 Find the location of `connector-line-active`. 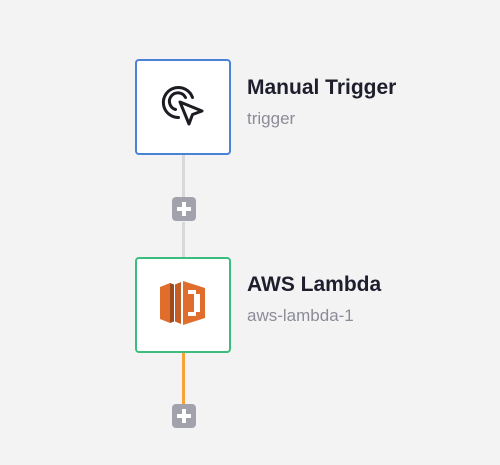

connector-line-active is located at coordinates (183, 378).